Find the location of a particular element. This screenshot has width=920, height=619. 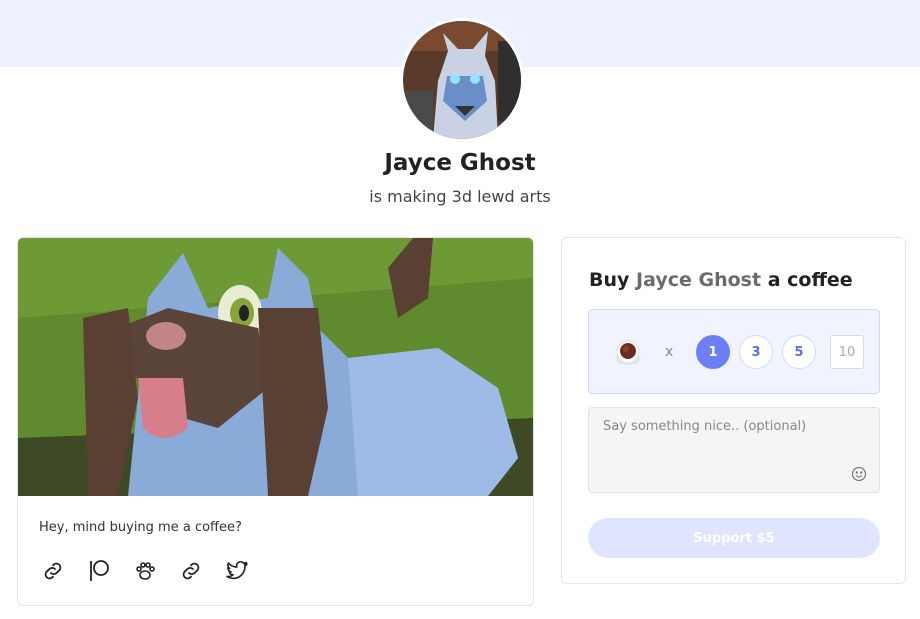

website-link is located at coordinates (53, 571).